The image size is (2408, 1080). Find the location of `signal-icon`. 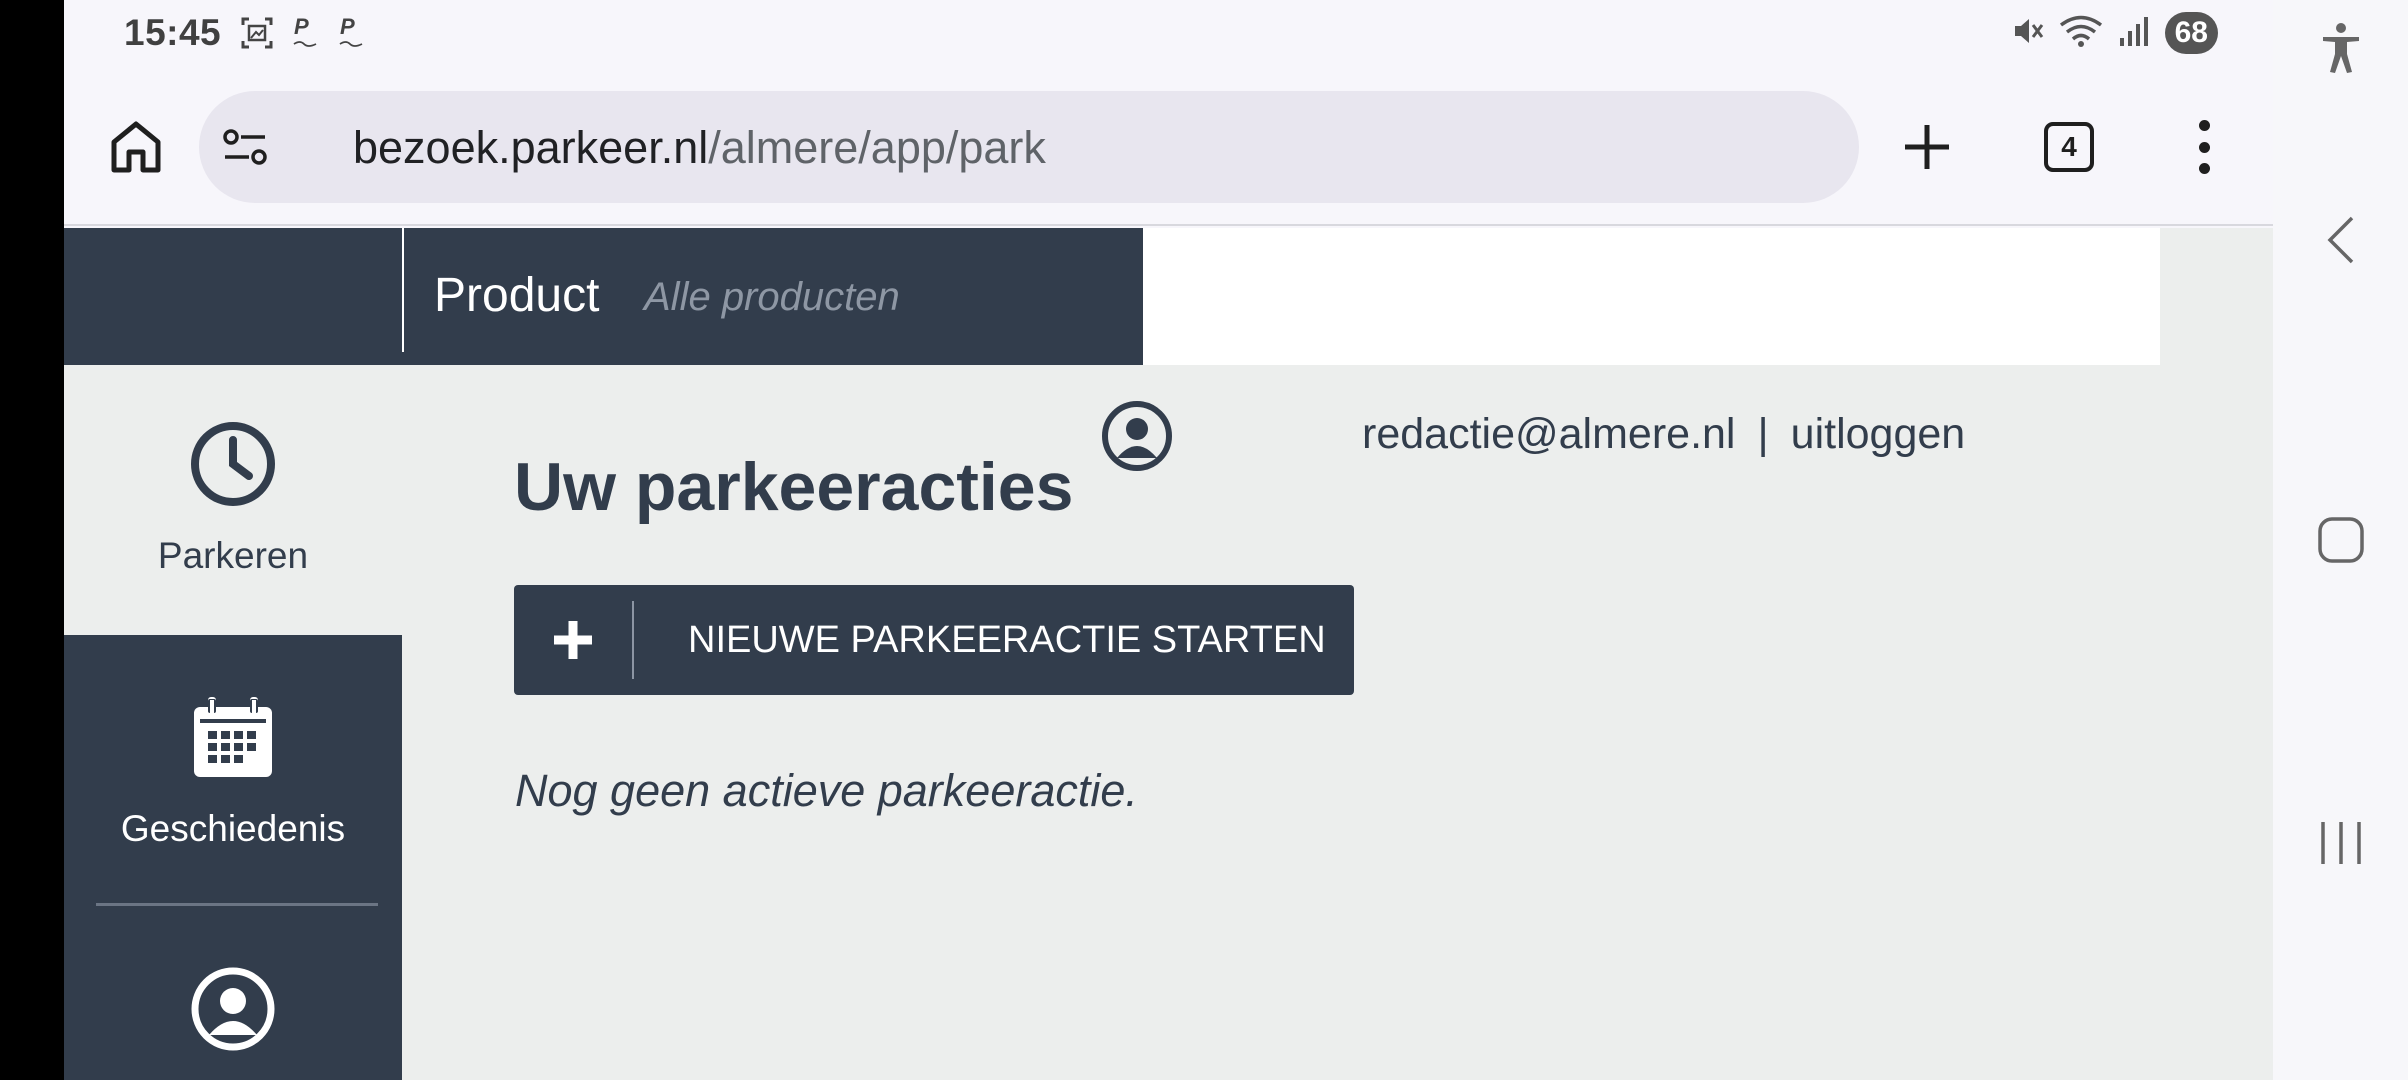

signal-icon is located at coordinates (2134, 33).